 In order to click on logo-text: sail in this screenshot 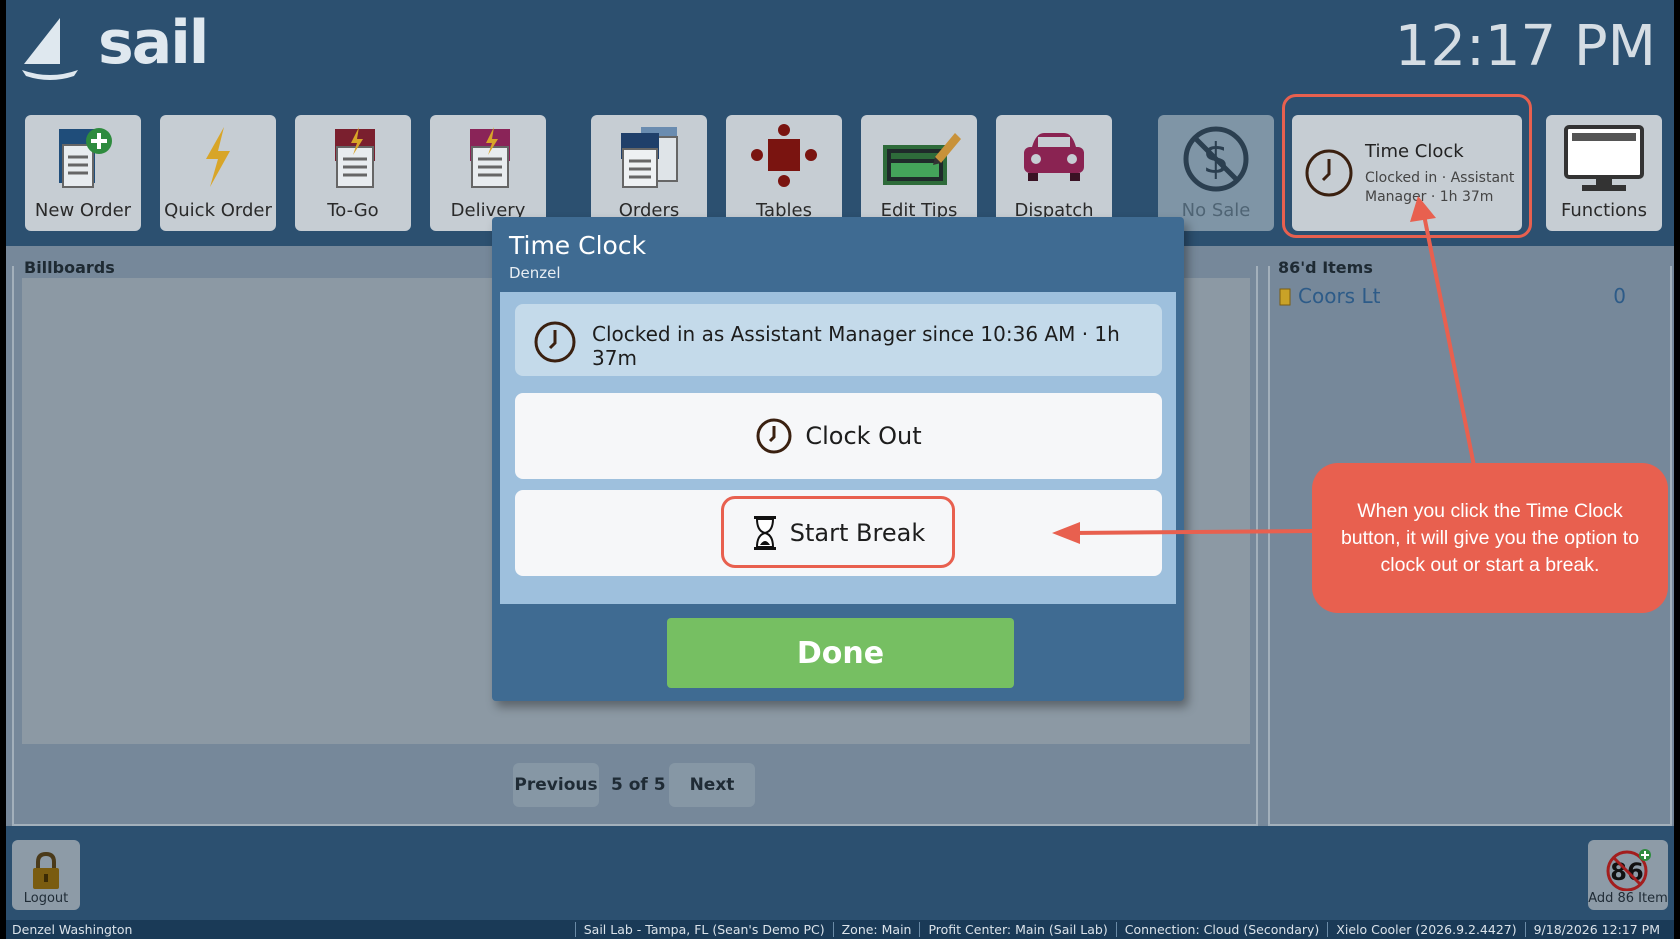, I will do `click(153, 43)`.